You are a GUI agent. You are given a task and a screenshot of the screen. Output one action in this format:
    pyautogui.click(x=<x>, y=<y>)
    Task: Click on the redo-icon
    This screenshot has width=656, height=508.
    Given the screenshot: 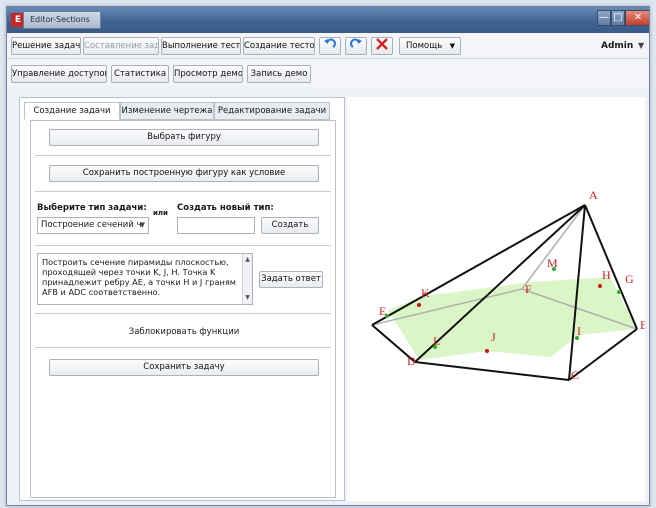 What is the action you would take?
    pyautogui.click(x=356, y=46)
    